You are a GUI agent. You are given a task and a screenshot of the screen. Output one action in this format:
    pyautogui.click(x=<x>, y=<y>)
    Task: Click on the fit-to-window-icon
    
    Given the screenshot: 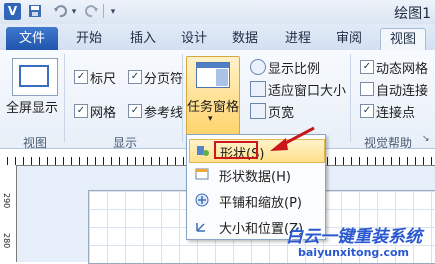 What is the action you would take?
    pyautogui.click(x=258, y=89)
    